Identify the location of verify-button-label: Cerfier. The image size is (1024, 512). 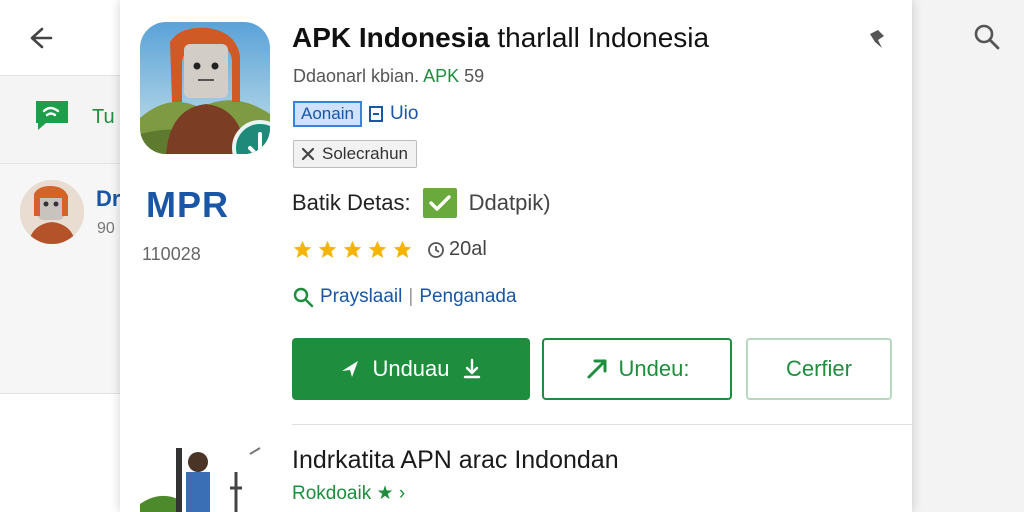
(818, 368).